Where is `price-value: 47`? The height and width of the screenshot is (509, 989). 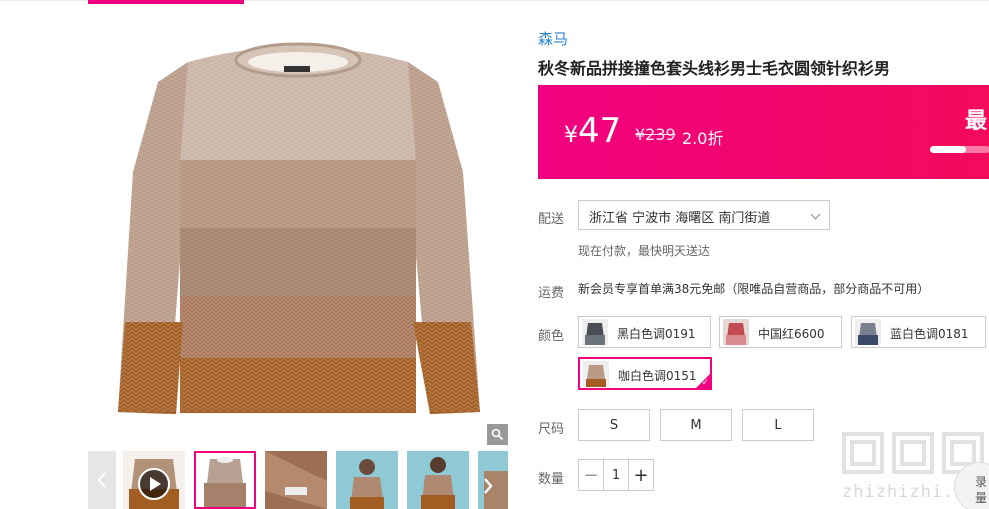
price-value: 47 is located at coordinates (600, 131).